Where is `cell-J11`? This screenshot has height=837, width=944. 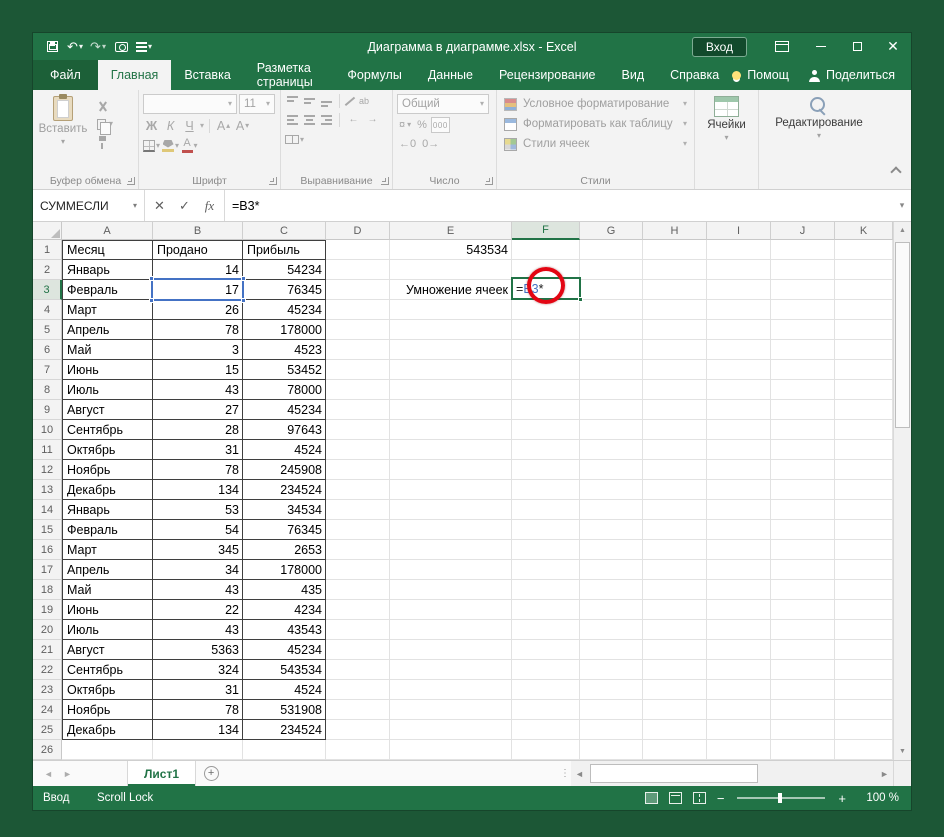 cell-J11 is located at coordinates (803, 450).